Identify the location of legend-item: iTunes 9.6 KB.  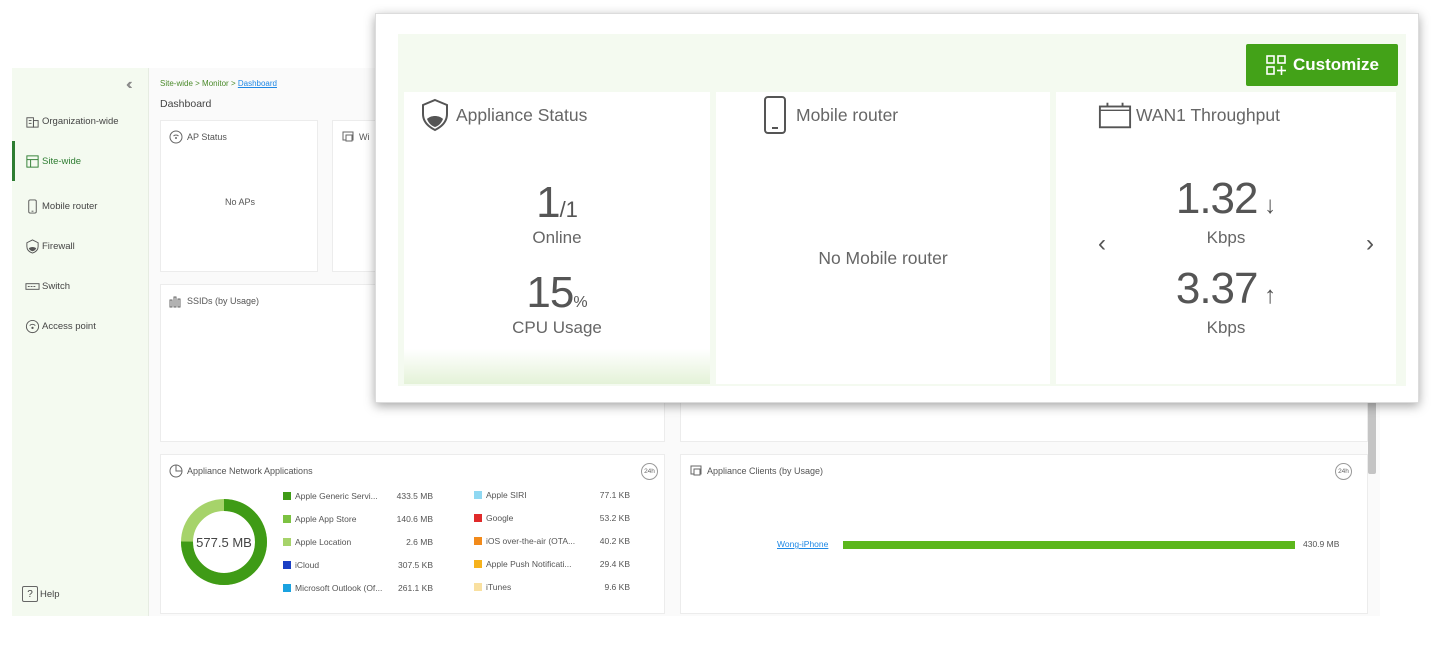
(552, 587).